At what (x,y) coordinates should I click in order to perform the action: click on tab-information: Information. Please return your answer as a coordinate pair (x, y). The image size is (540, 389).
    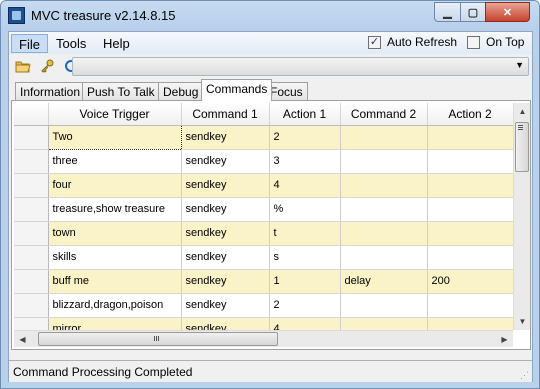
    Looking at the image, I should click on (50, 91).